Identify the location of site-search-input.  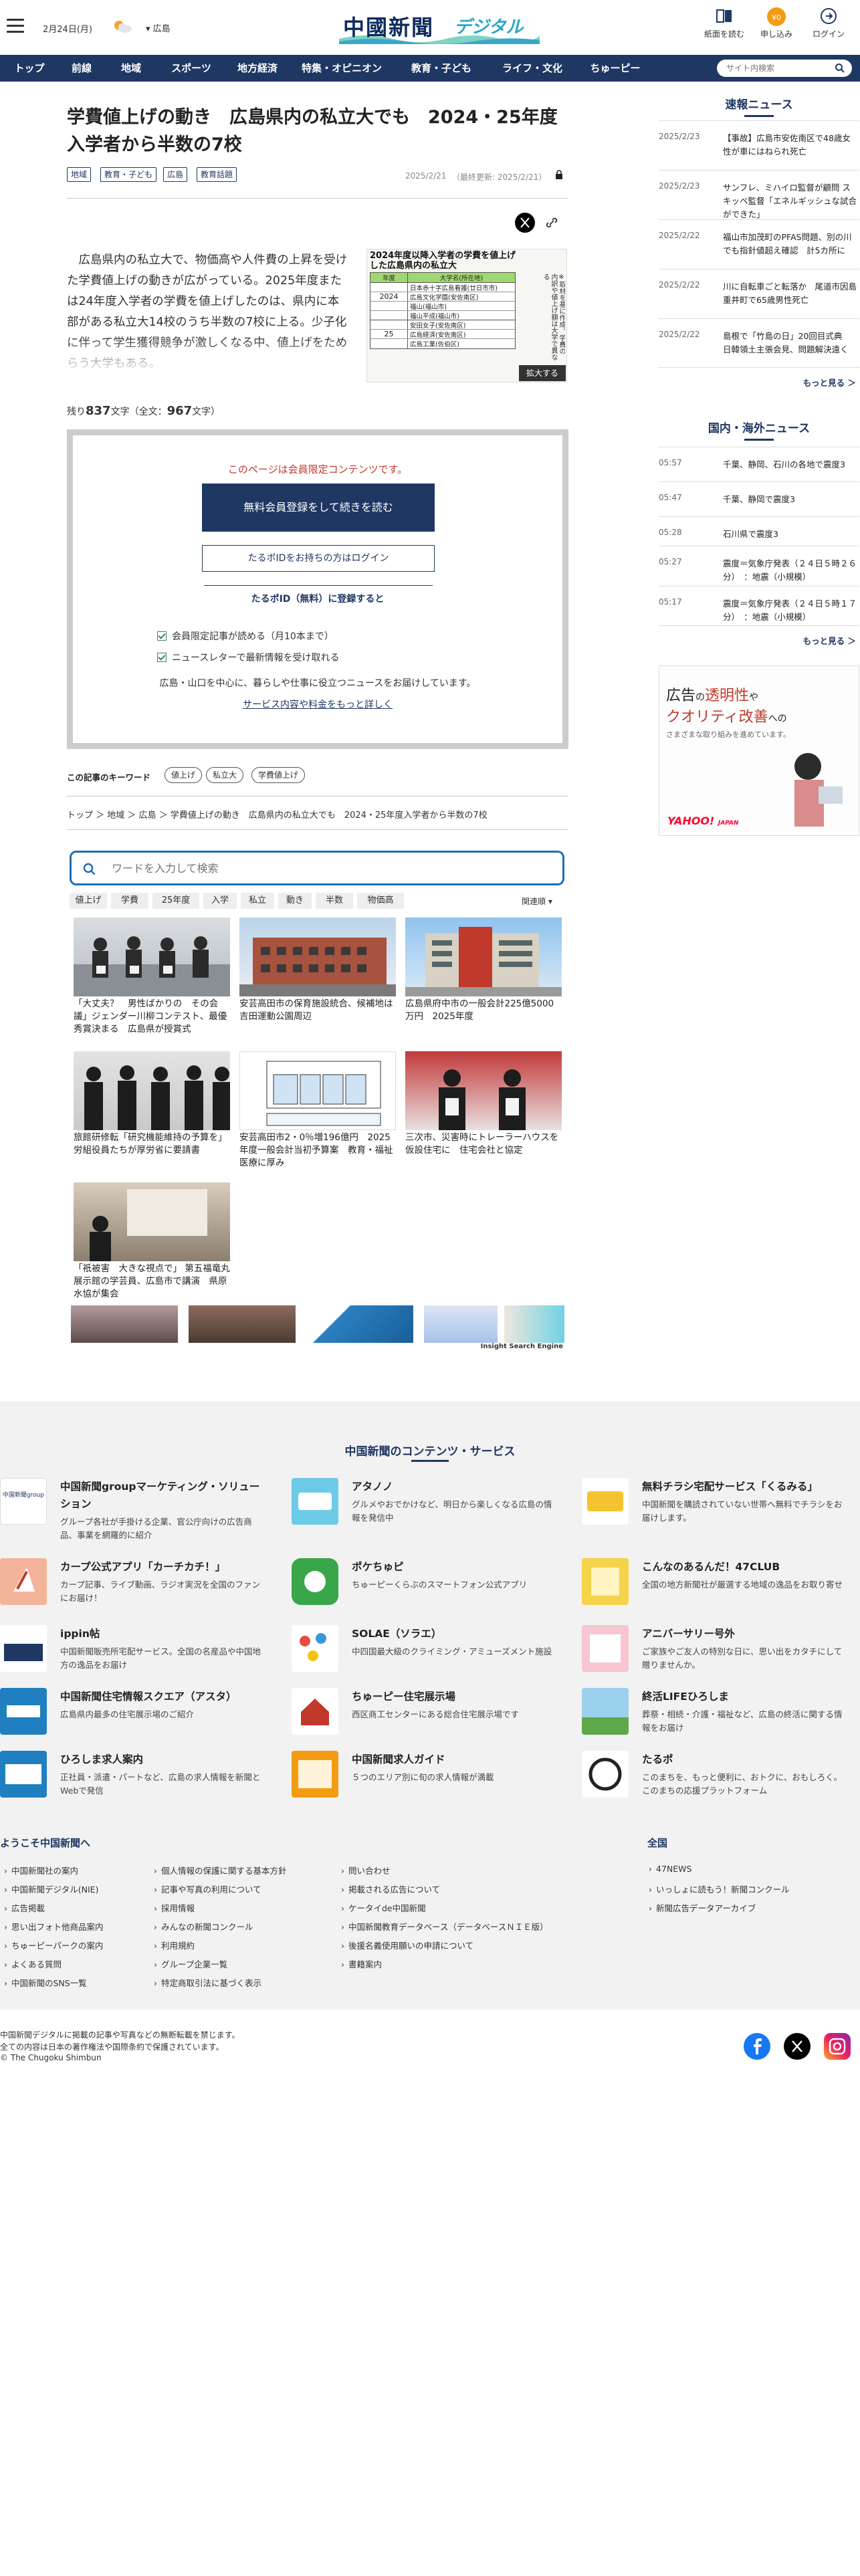
(784, 68).